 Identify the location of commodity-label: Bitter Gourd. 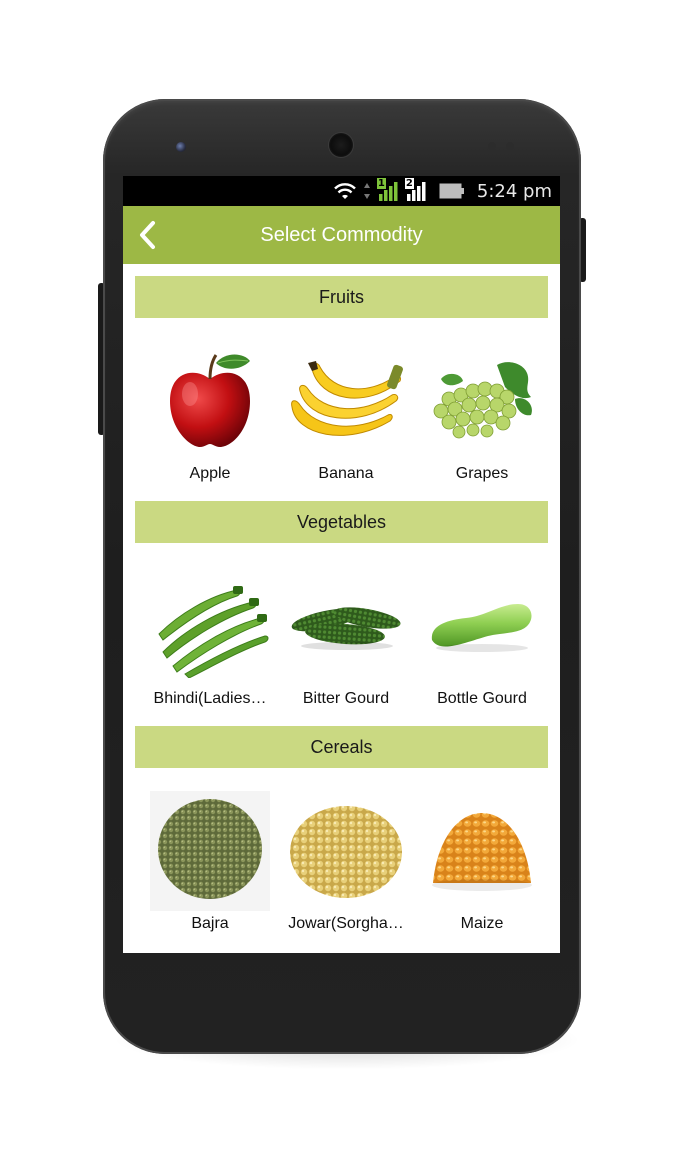
(346, 698).